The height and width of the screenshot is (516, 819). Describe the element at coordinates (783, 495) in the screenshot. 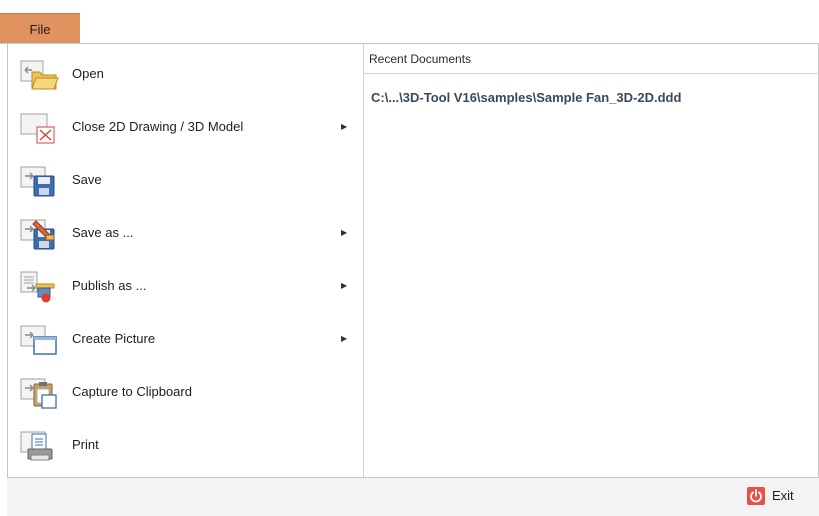

I see `exit-label: Exit` at that location.